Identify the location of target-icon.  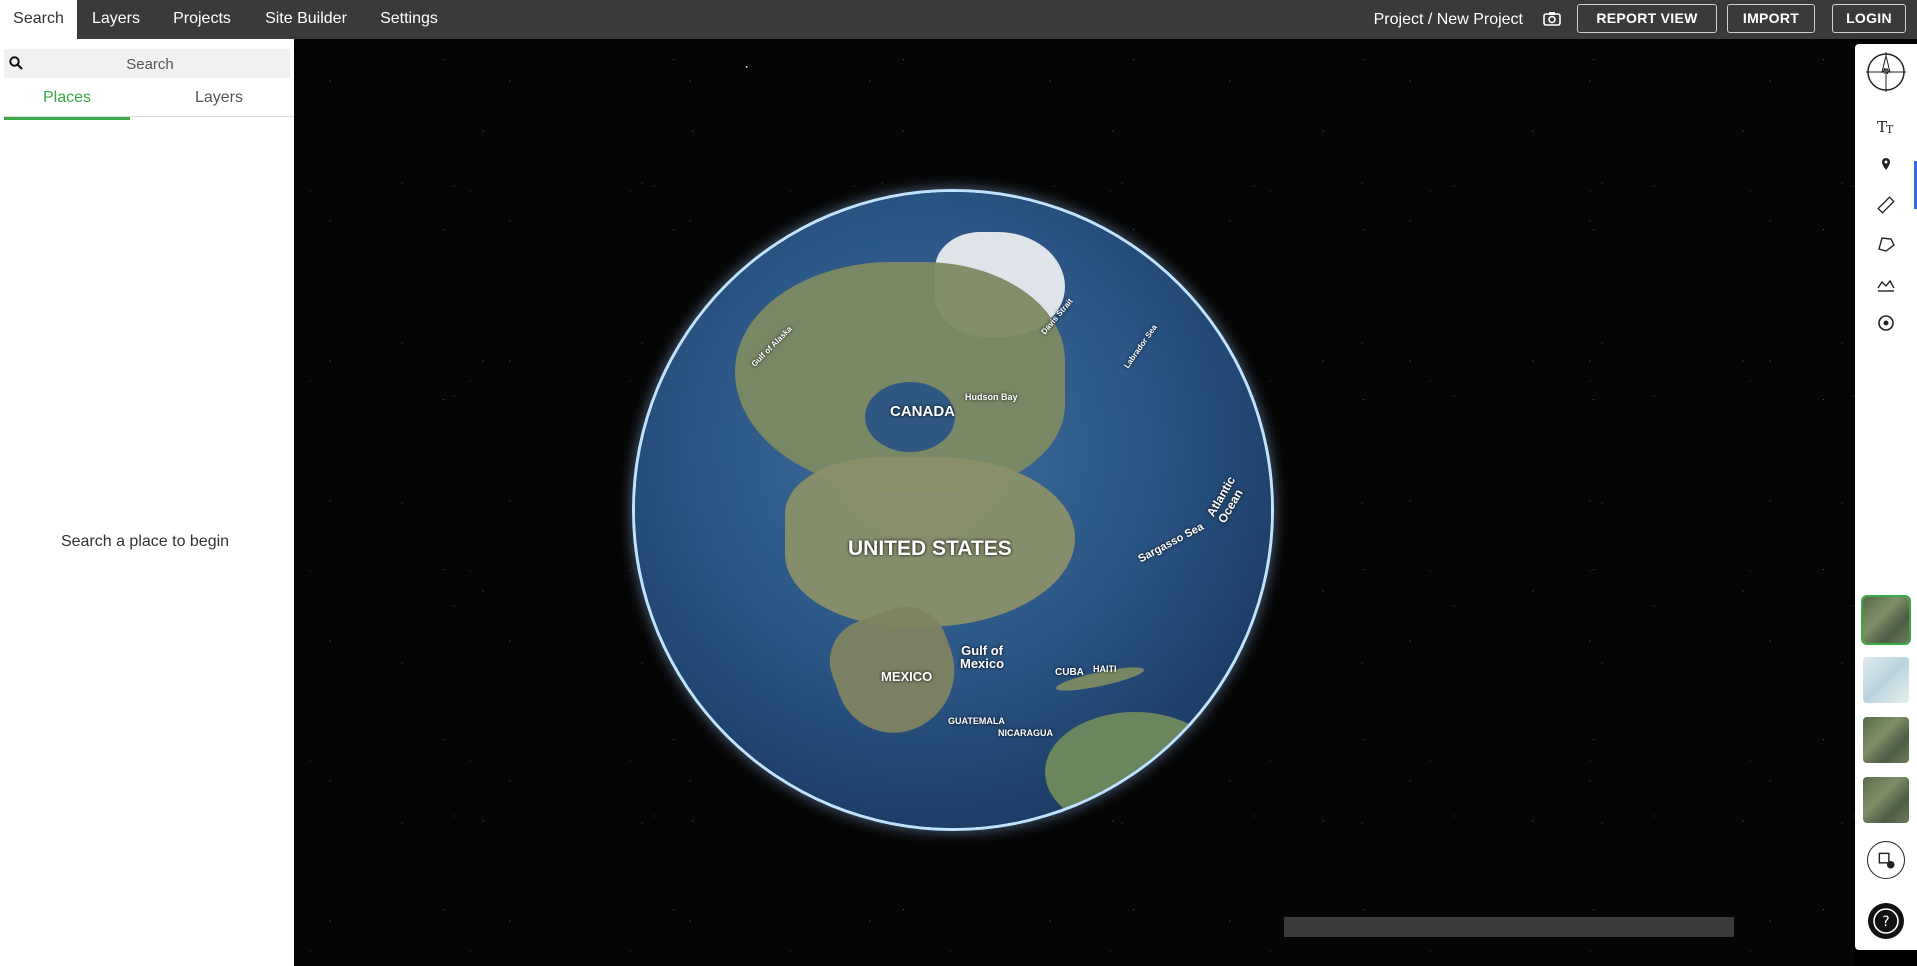
(1886, 323).